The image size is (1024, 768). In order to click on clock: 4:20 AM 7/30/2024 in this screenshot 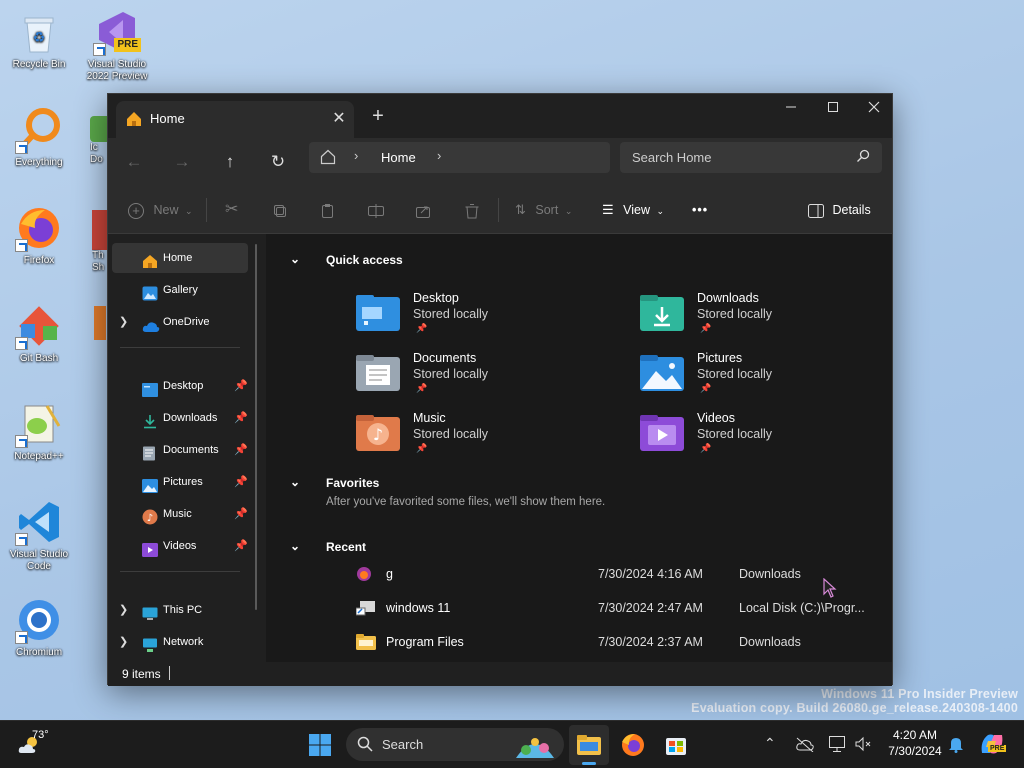, I will do `click(915, 743)`.